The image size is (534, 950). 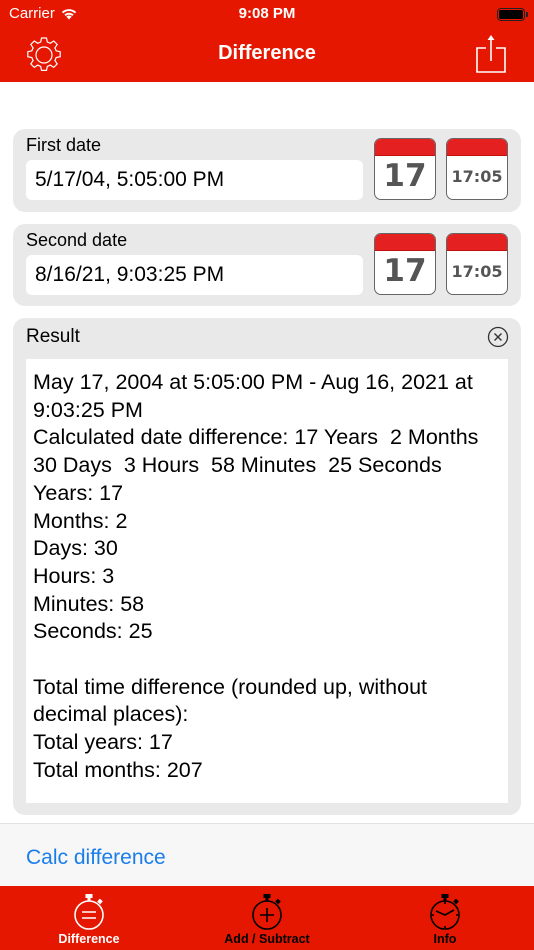 I want to click on tab-label: Info, so click(x=445, y=939).